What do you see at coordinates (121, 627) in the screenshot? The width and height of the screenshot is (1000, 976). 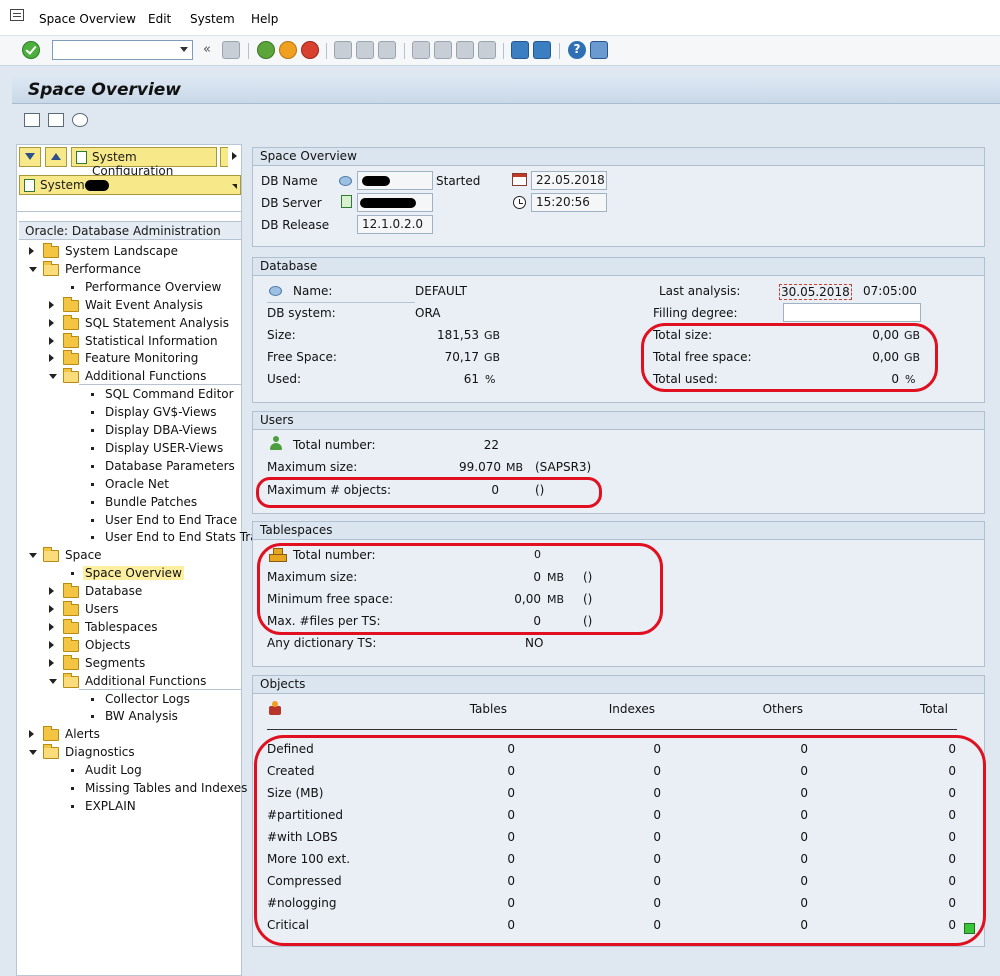 I see `tree-node-label: Tablespaces` at bounding box center [121, 627].